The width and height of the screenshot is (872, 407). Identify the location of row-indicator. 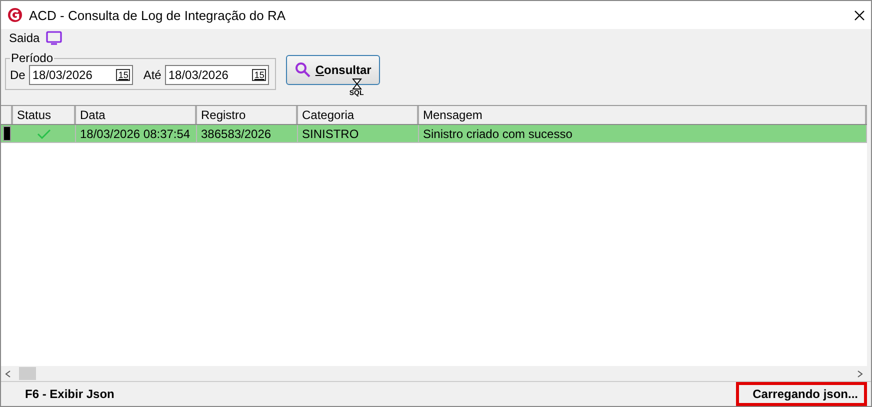
(7, 133).